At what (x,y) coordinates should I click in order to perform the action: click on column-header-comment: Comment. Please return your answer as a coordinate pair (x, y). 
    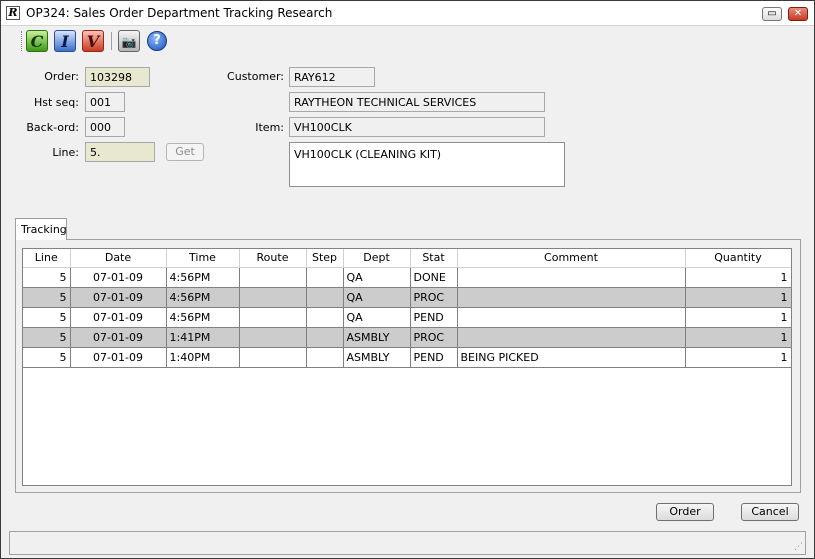
    Looking at the image, I should click on (571, 258).